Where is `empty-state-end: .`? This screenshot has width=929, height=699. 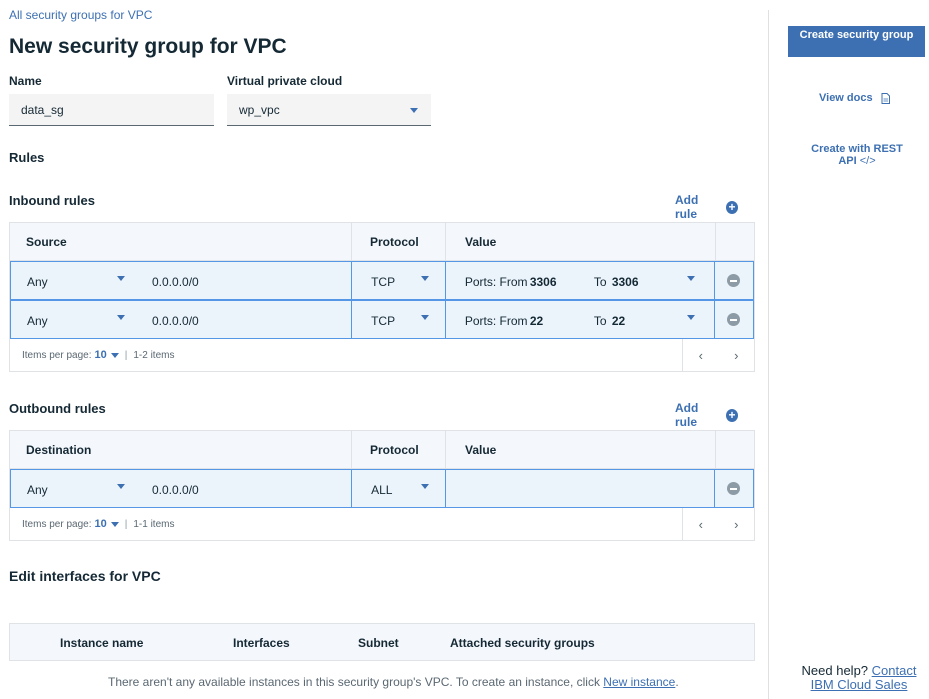
empty-state-end: . is located at coordinates (677, 682).